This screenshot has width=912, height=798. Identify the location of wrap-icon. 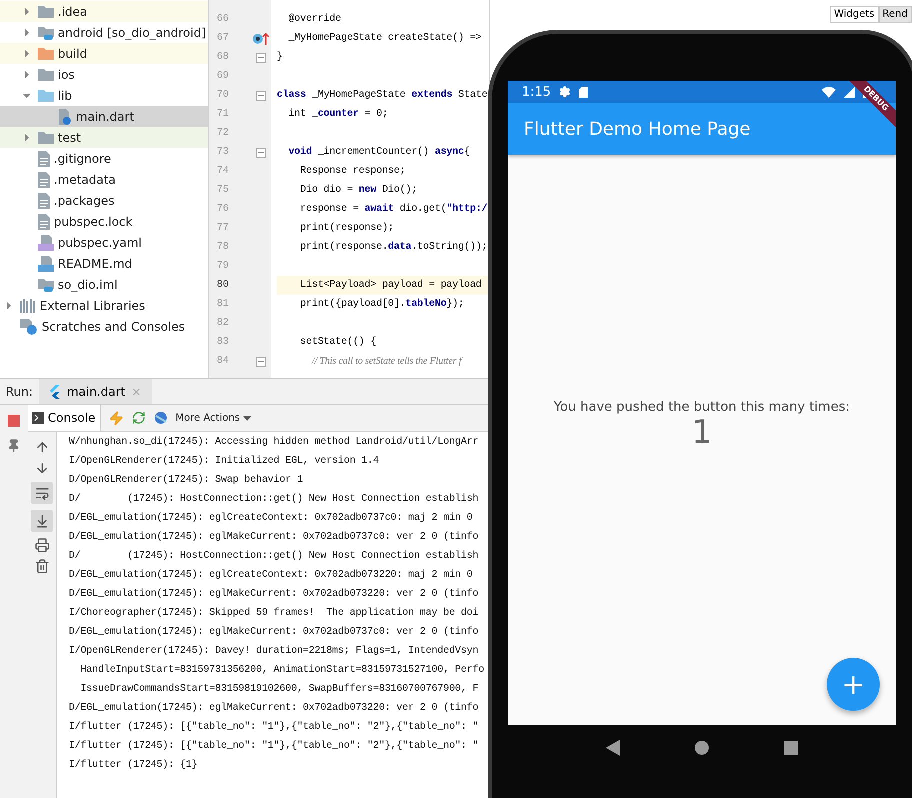
(42, 493).